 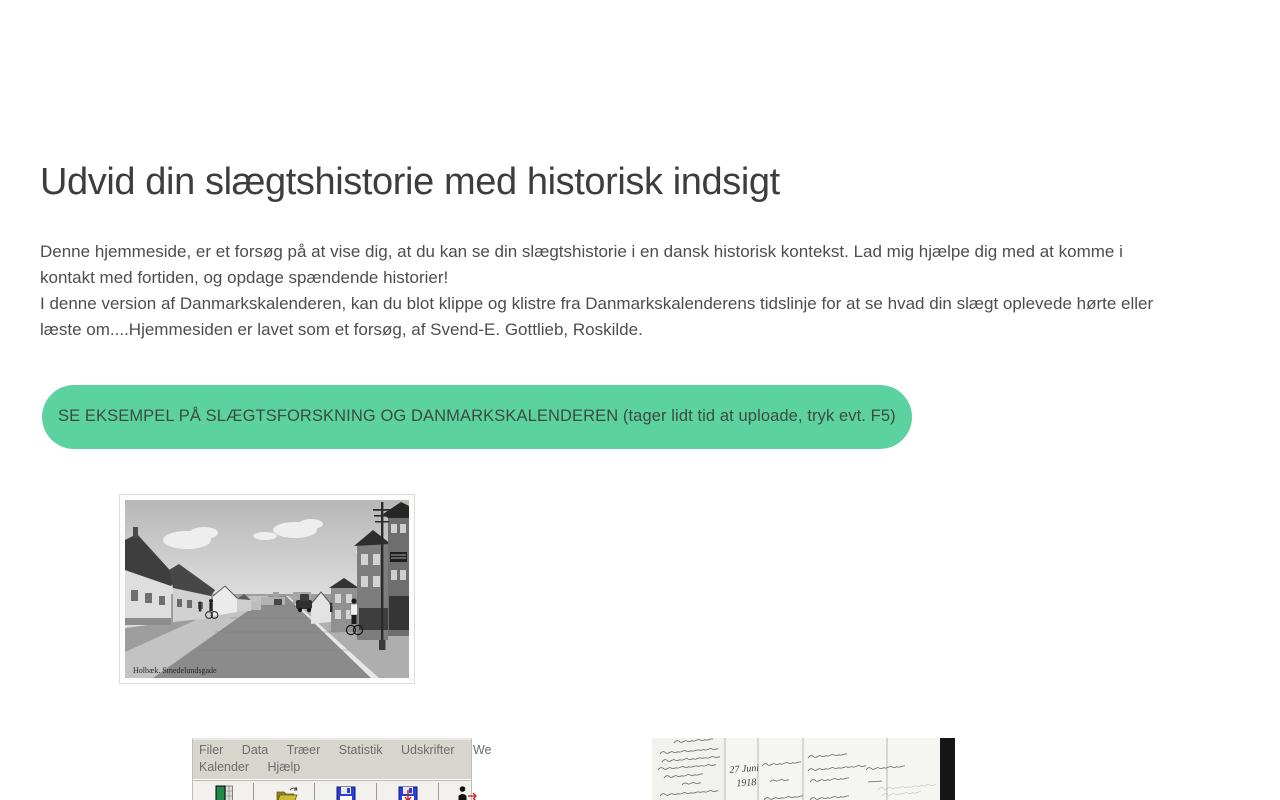 I want to click on church-record-scan: 27 Juni 1918, so click(x=803, y=769).